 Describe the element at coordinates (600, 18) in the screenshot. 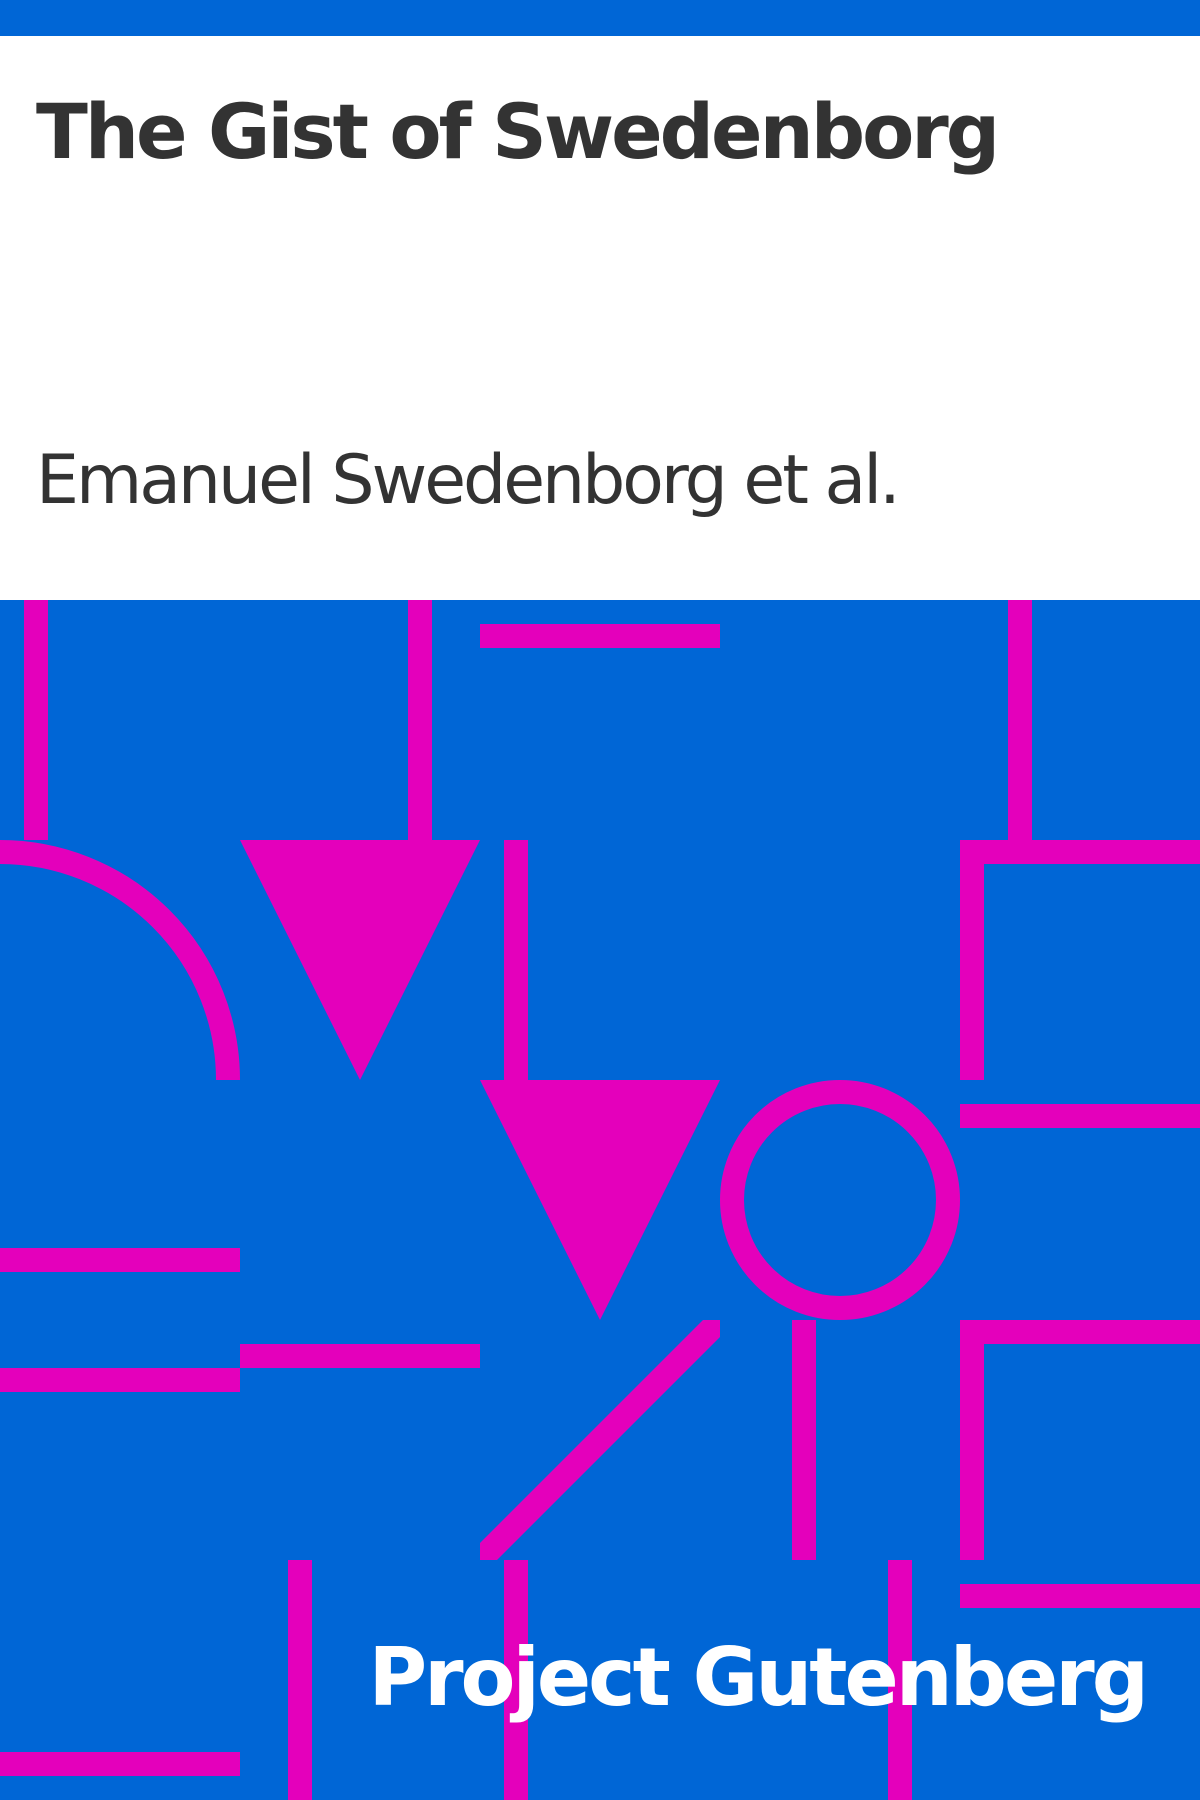

I see `top-color-bar` at that location.